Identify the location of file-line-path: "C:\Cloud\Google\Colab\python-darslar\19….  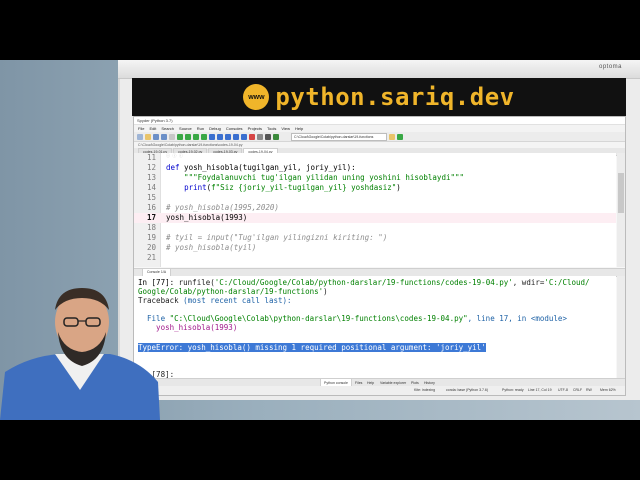
(318, 318).